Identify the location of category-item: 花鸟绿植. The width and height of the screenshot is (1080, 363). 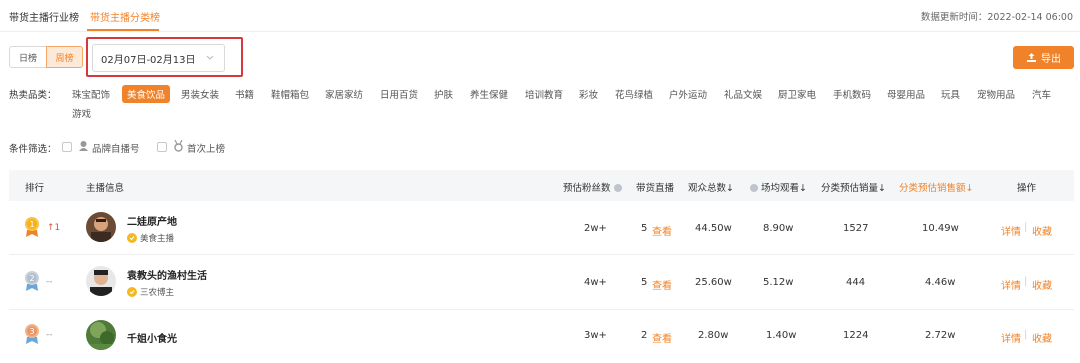
(634, 94).